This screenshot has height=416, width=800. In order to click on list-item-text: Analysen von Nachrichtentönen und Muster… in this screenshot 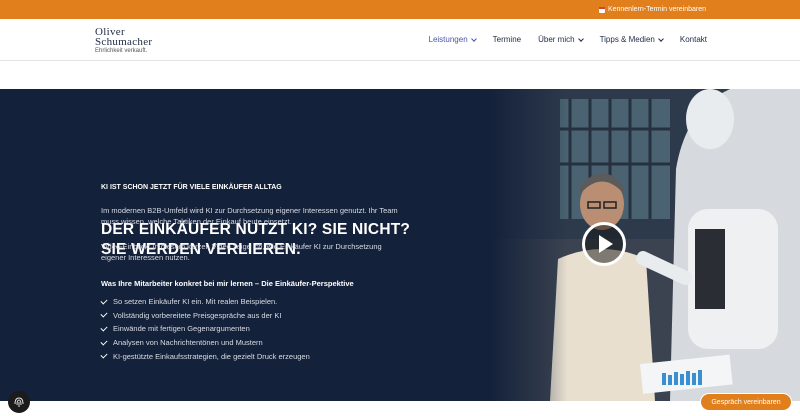, I will do `click(188, 343)`.